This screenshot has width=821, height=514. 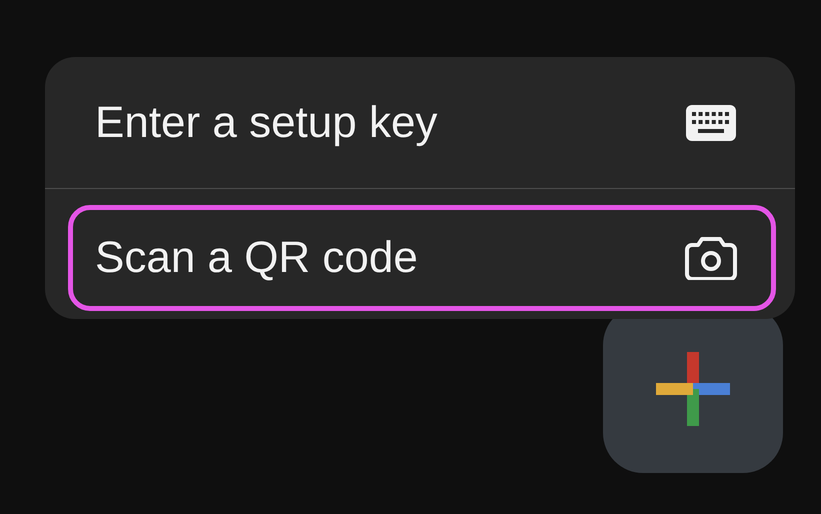 I want to click on keyboard-icon, so click(x=711, y=123).